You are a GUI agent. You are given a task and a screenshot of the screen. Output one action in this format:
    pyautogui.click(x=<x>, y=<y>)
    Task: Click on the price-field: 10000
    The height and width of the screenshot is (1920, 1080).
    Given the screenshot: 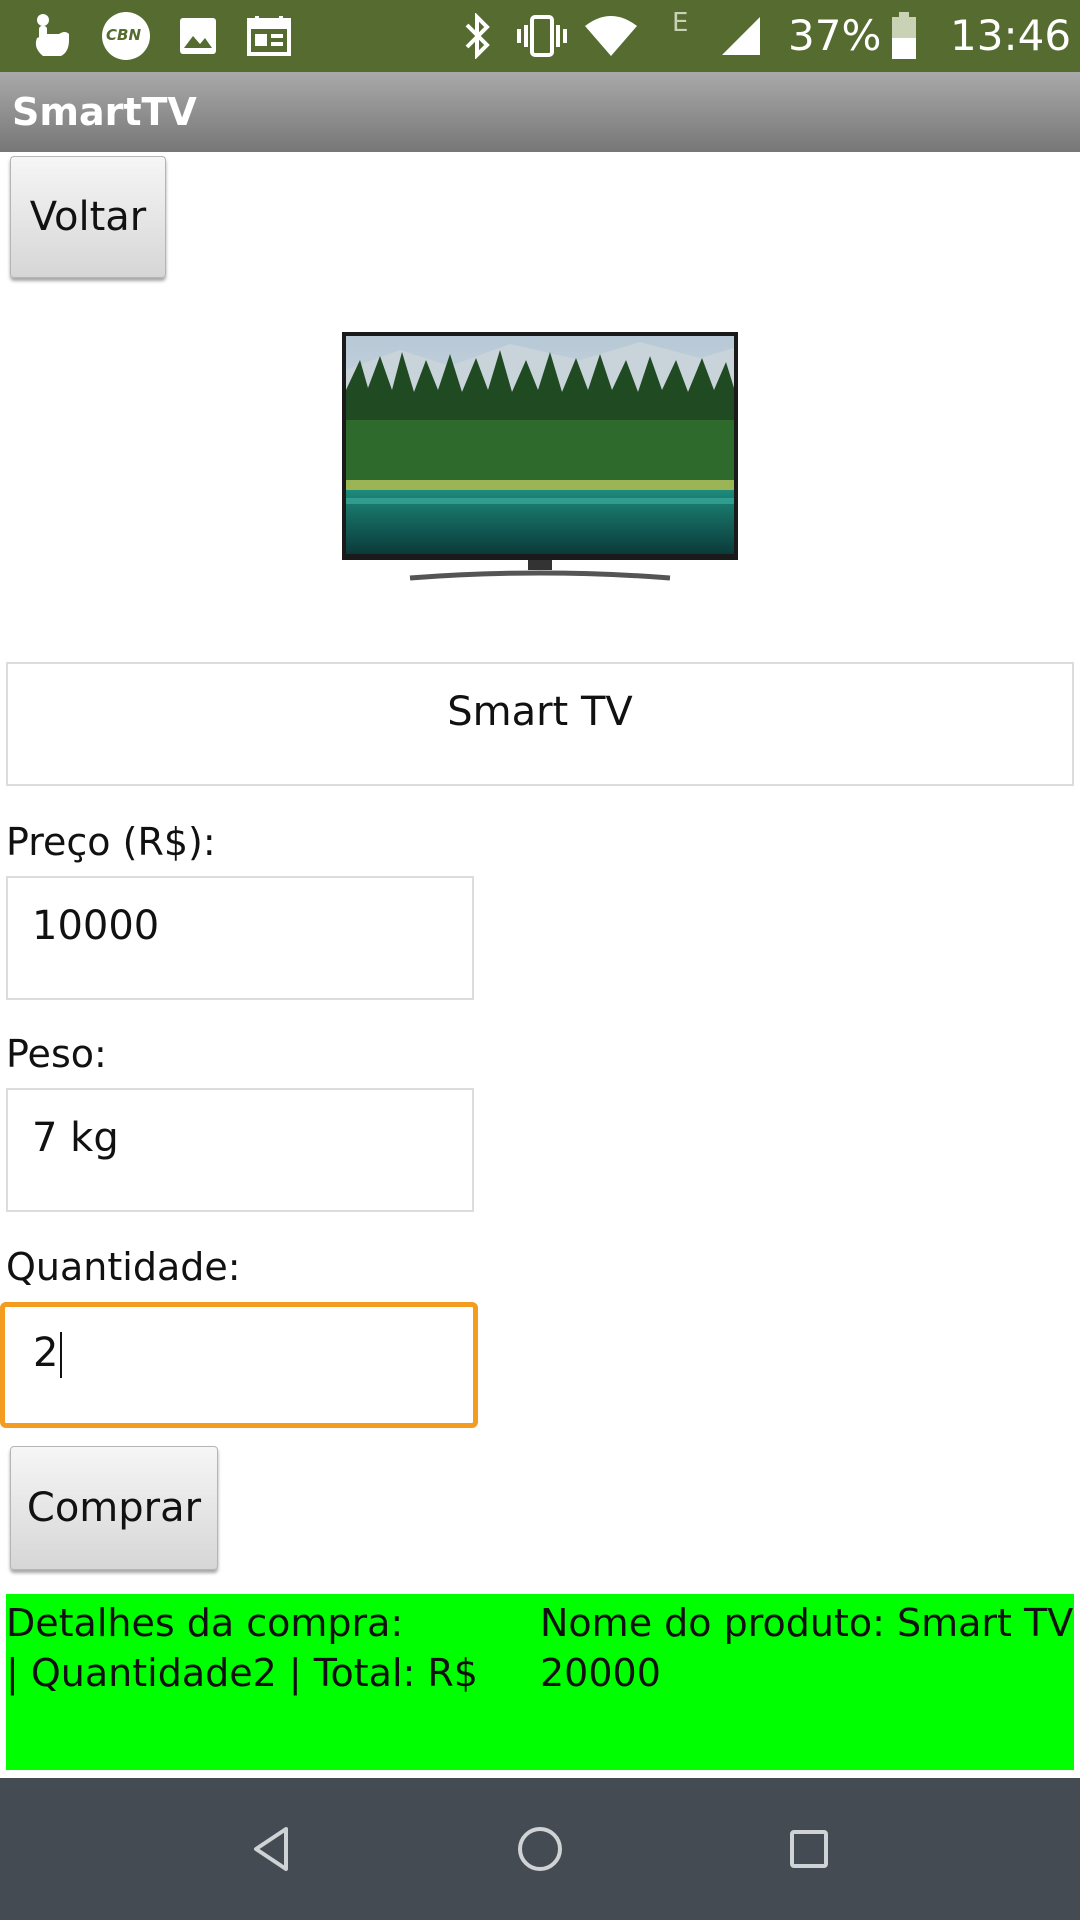 What is the action you would take?
    pyautogui.click(x=240, y=938)
    